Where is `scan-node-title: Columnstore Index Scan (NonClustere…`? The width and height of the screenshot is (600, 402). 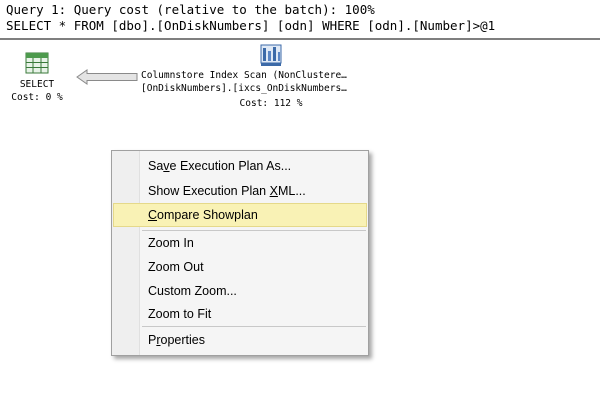 scan-node-title: Columnstore Index Scan (NonClustere… is located at coordinates (244, 75).